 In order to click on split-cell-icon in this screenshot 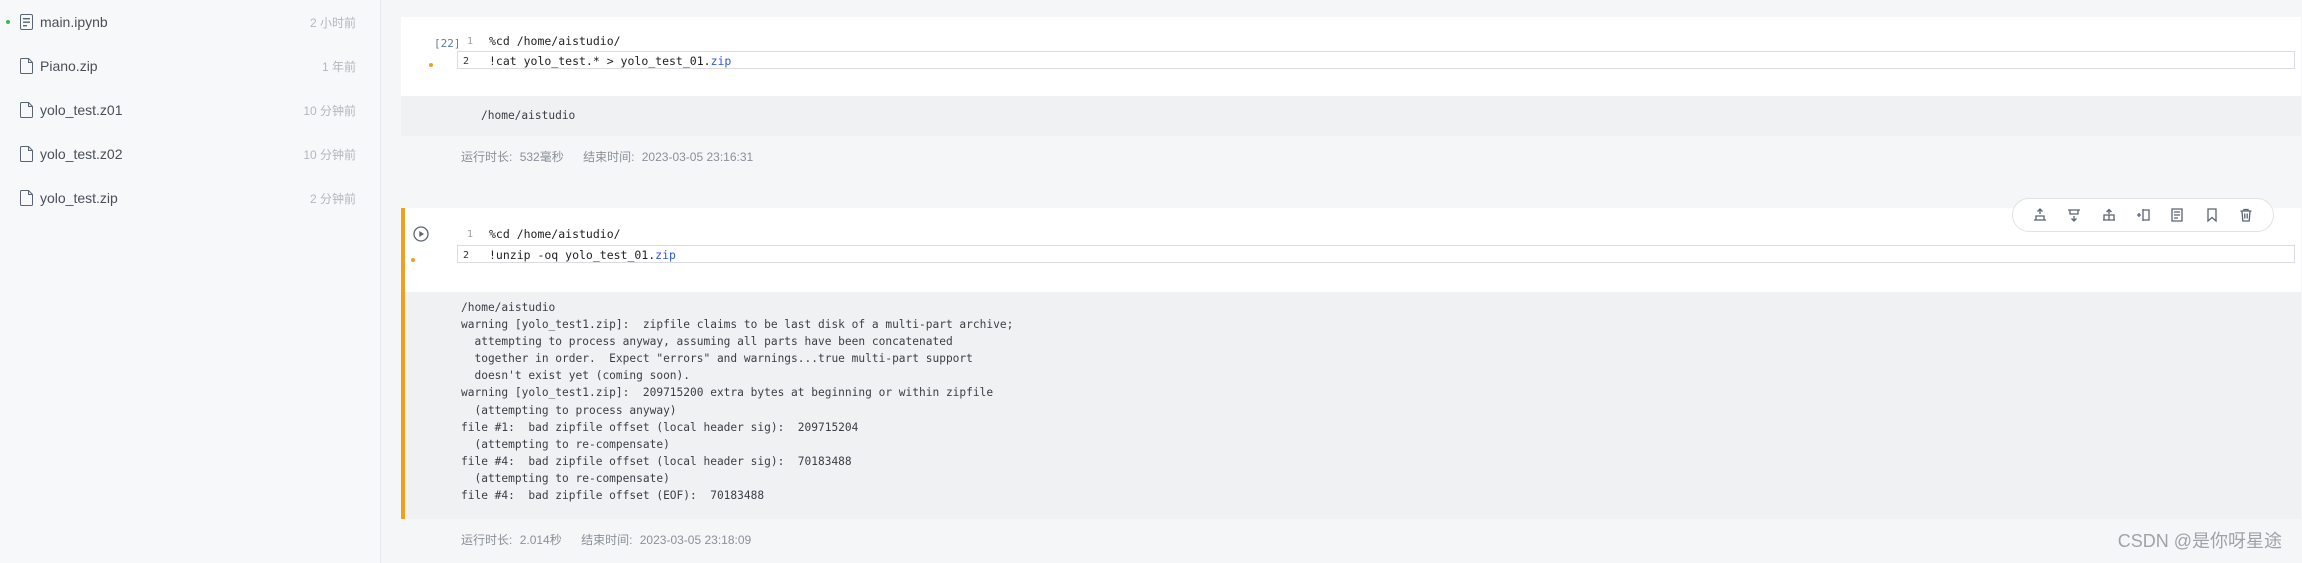, I will do `click(2108, 214)`.